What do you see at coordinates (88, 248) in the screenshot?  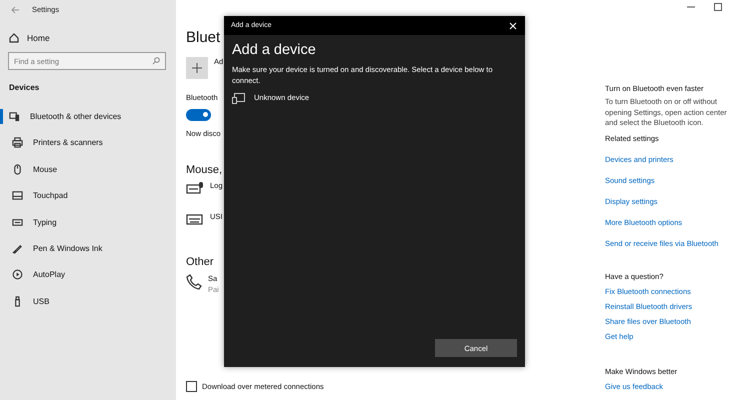 I see `sidebar-item: Pen & Windows Ink` at bounding box center [88, 248].